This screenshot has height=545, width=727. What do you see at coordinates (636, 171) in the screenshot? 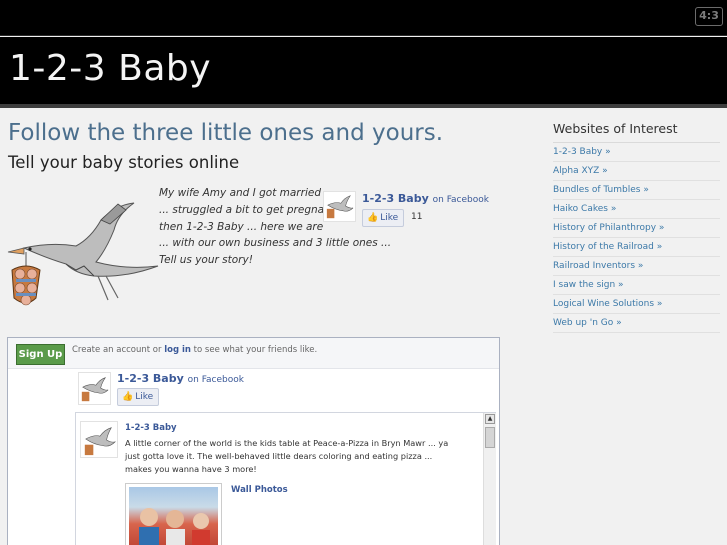
I see `sidebar-link: Alpha XYZ »` at bounding box center [636, 171].